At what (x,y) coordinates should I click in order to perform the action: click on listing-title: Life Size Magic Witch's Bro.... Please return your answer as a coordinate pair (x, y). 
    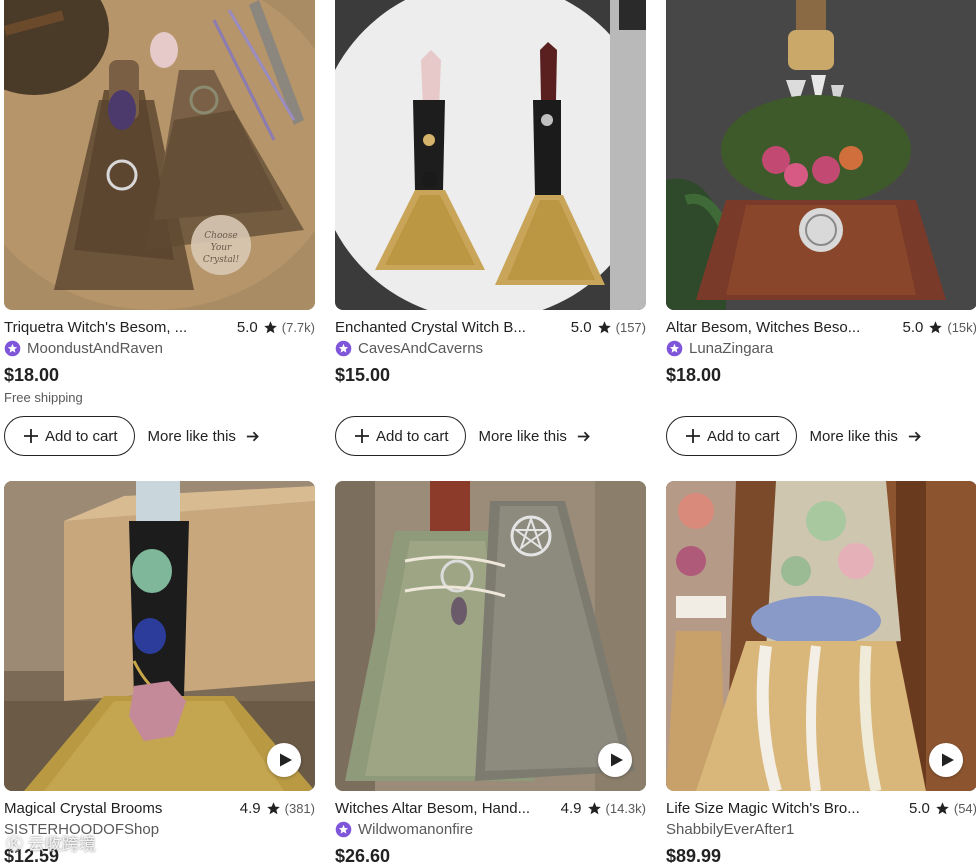
    Looking at the image, I should click on (763, 808).